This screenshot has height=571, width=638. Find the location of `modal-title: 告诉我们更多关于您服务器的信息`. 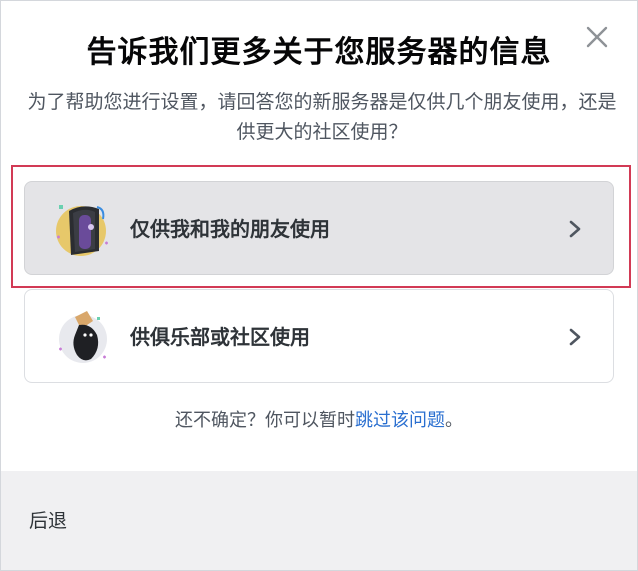

modal-title: 告诉我们更多关于您服务器的信息 is located at coordinates (319, 52).